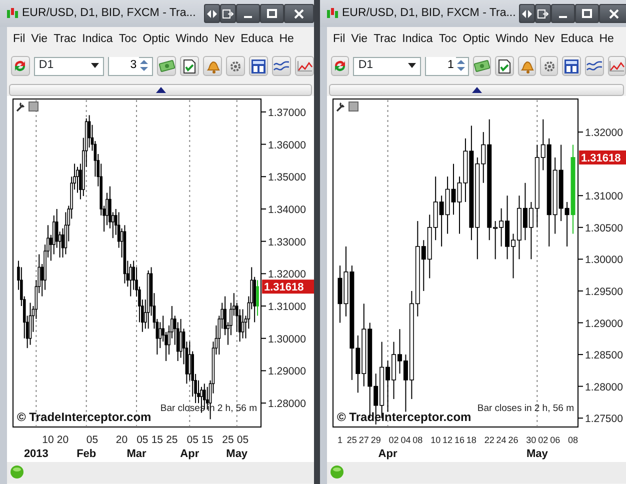 This screenshot has height=484, width=626. What do you see at coordinates (604, 228) in the screenshot?
I see `price-axis-label: 1.30500` at bounding box center [604, 228].